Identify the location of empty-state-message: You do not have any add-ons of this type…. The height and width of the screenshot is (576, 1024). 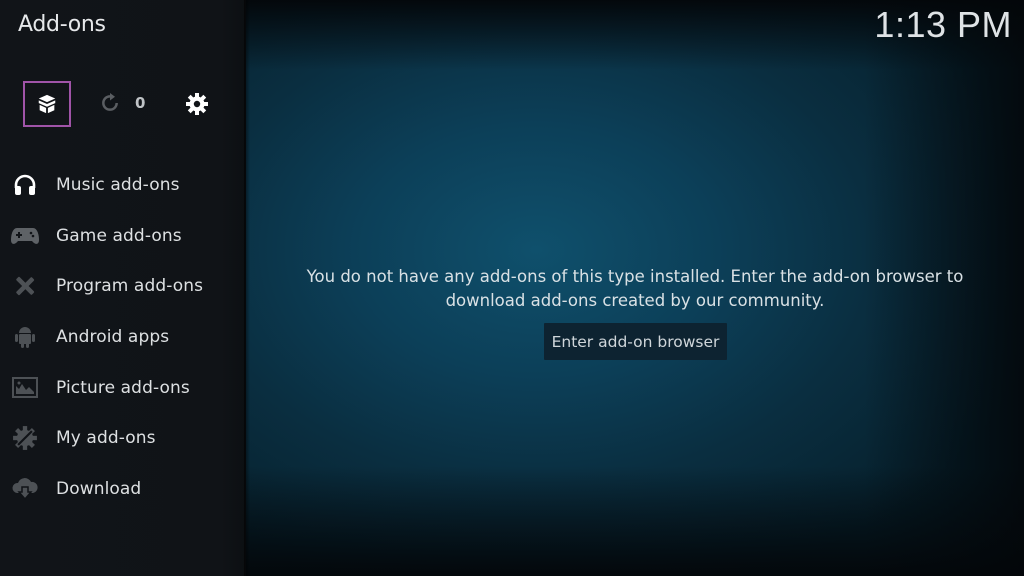
(635, 289).